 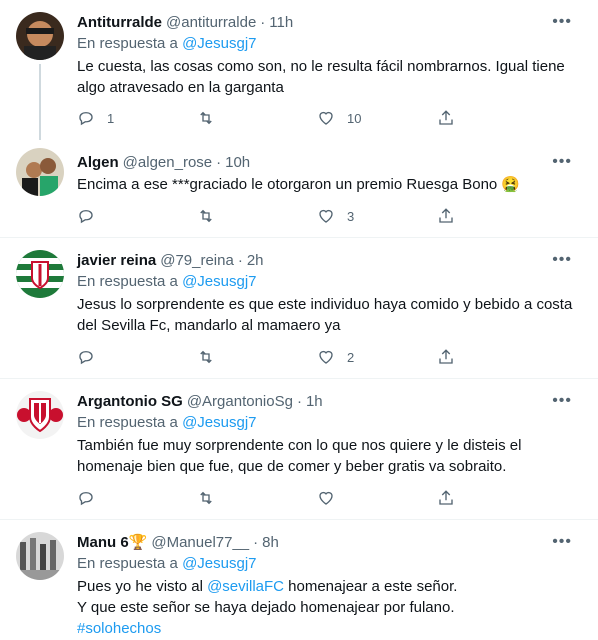 I want to click on user-handle: @ArgantonioSg, so click(x=240, y=401).